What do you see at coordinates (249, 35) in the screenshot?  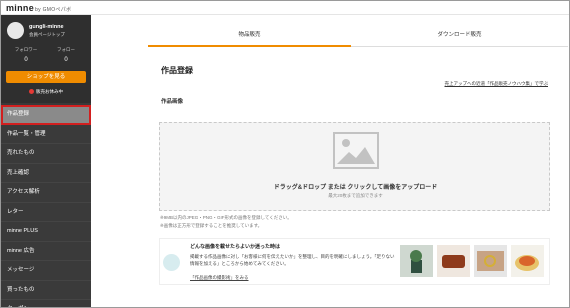 I see `tab-physical: 物品販売` at bounding box center [249, 35].